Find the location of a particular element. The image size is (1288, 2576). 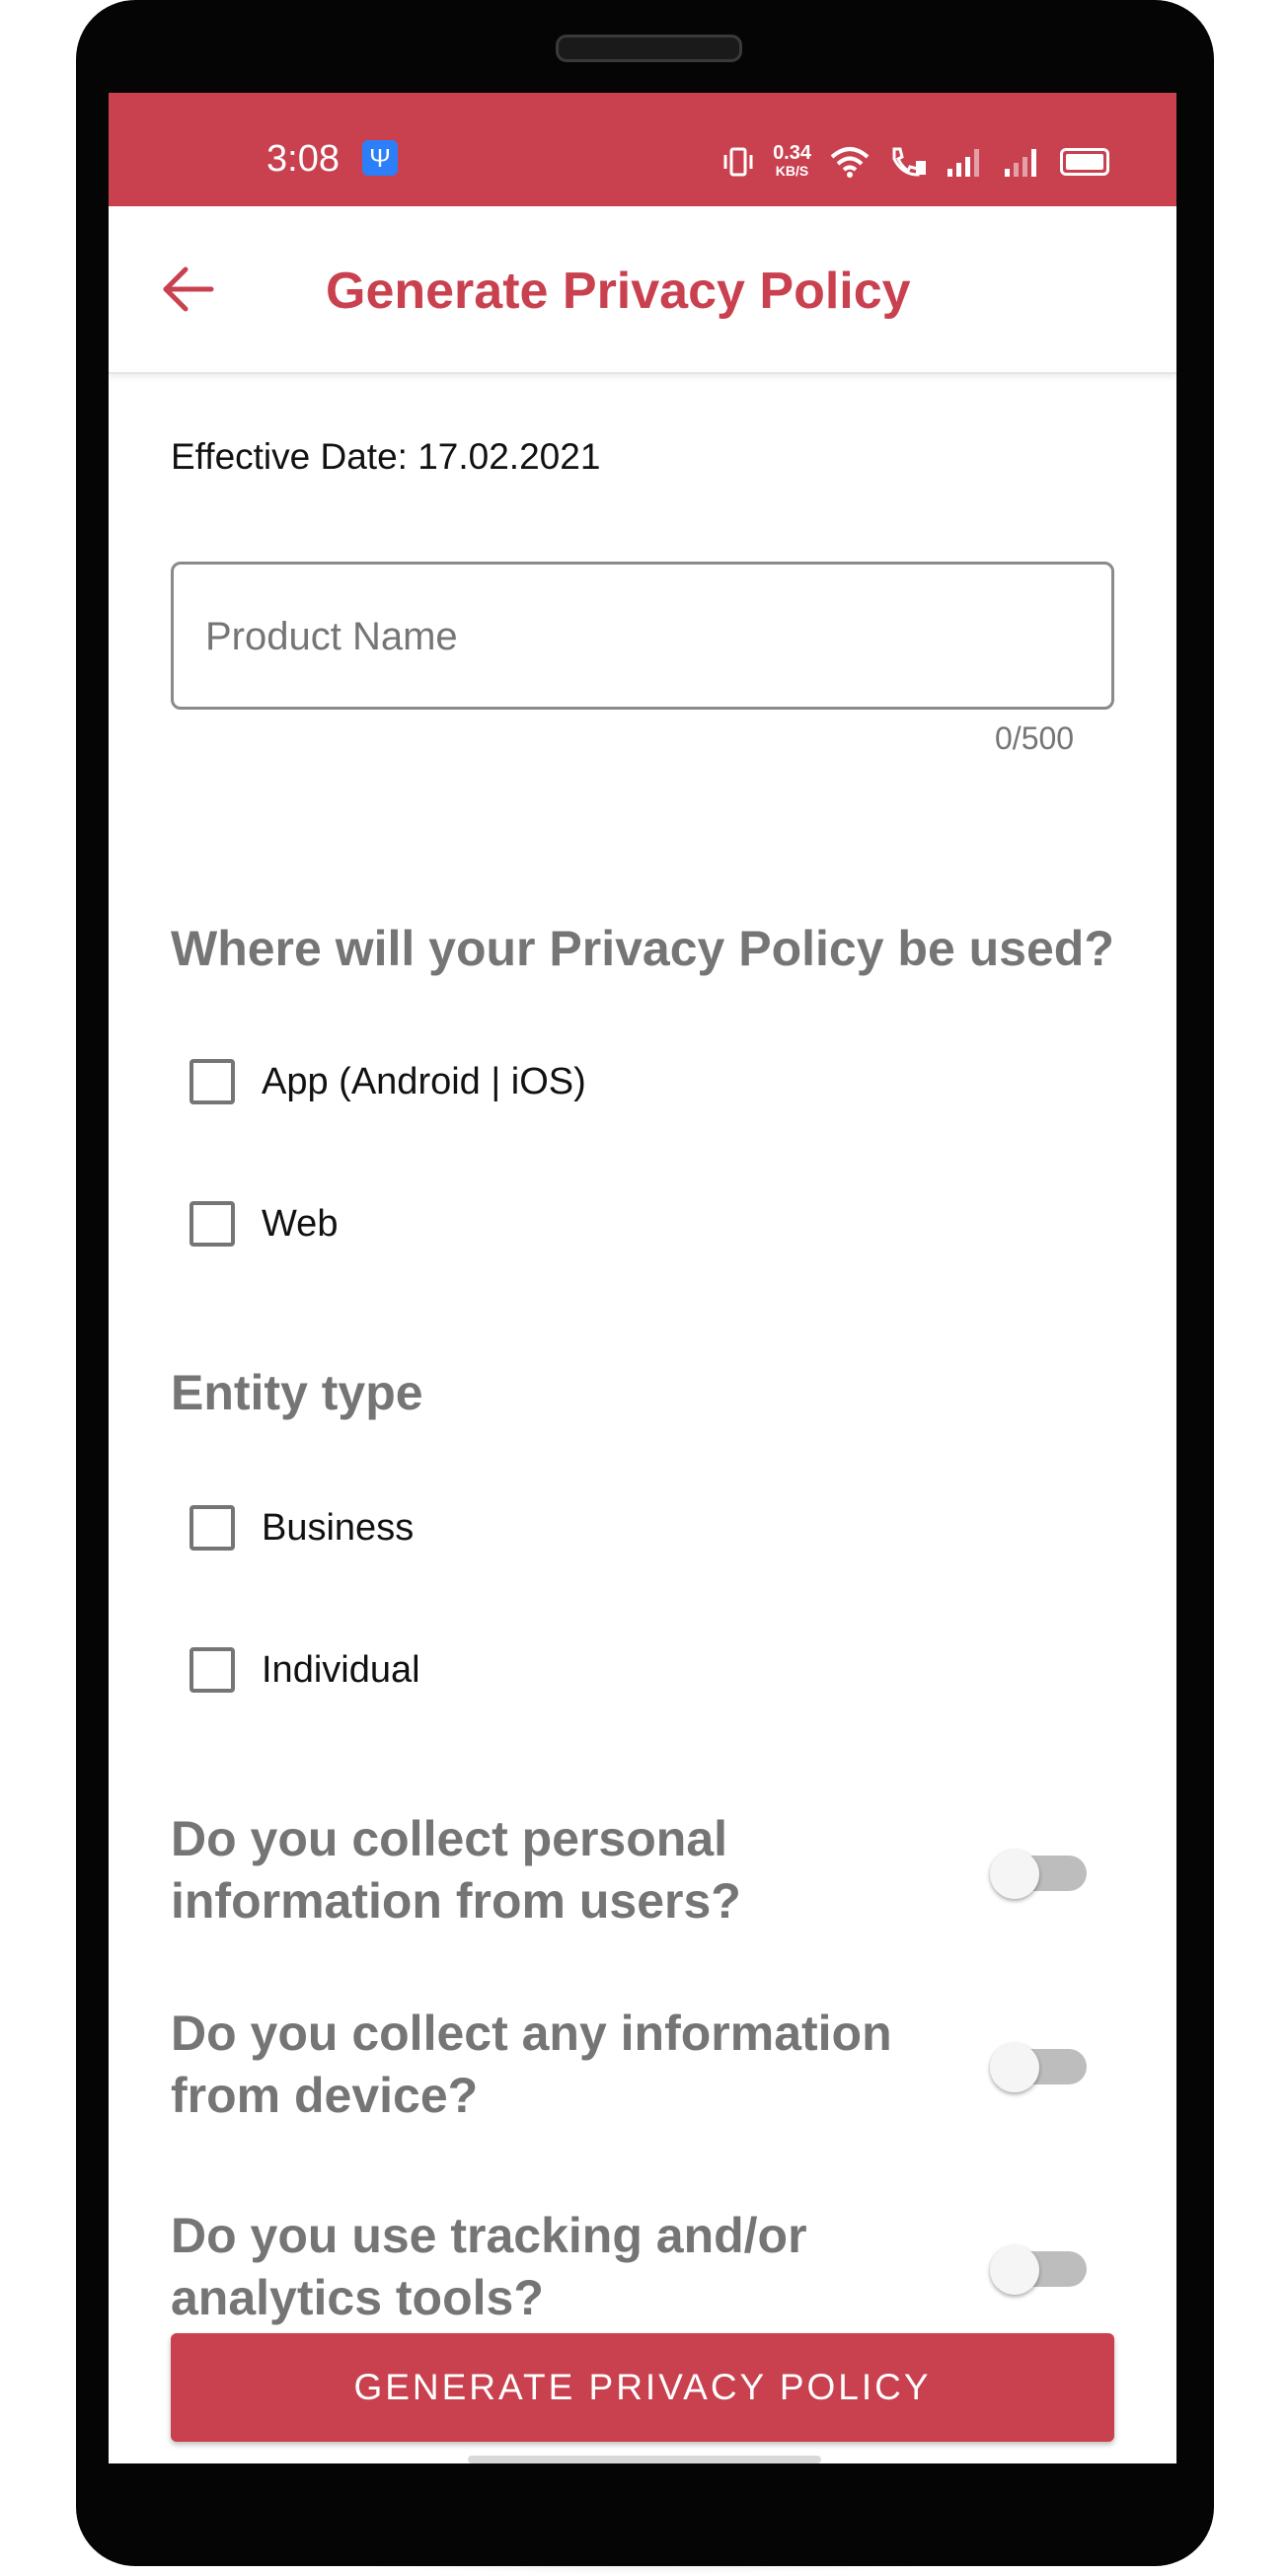

checkbox-row-app: App (Android | iOS) is located at coordinates (388, 1082).